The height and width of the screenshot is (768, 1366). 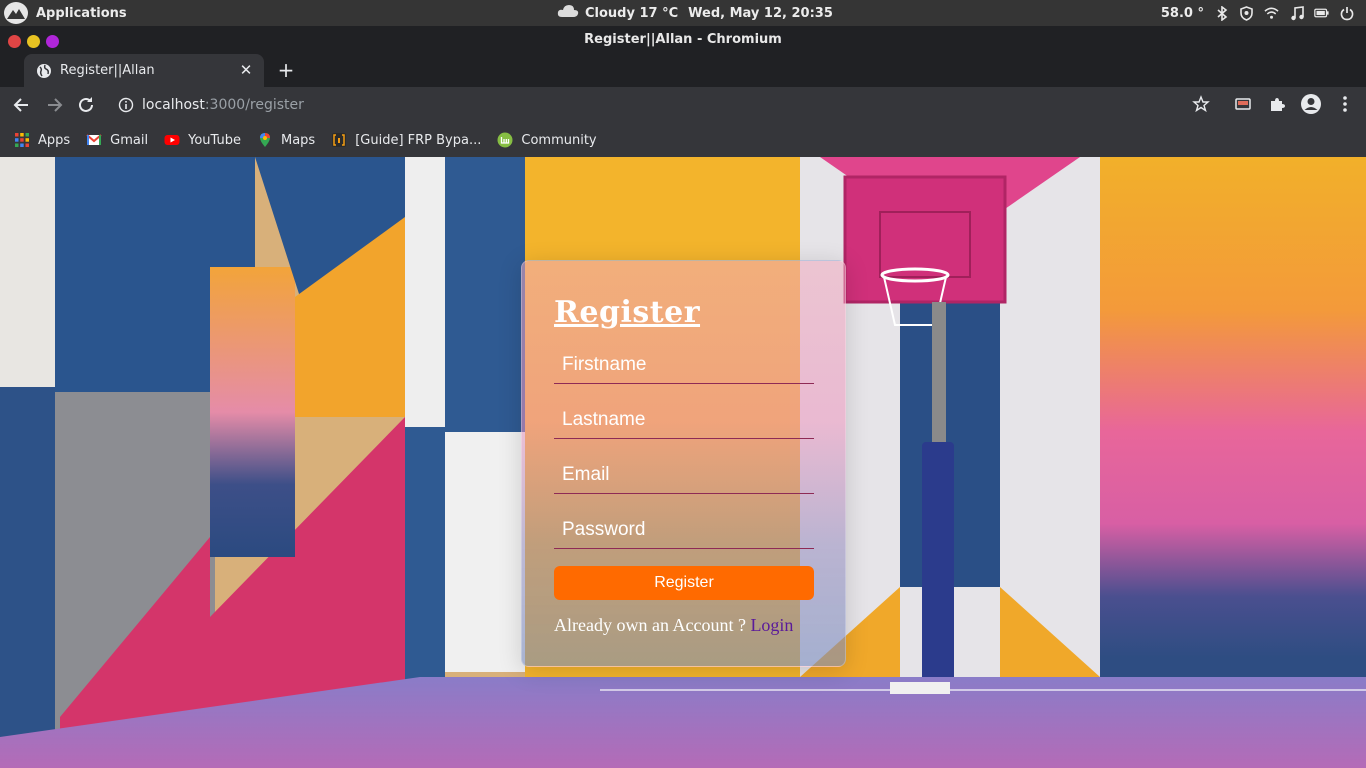 I want to click on bookmark-youtube: YouTube, so click(x=202, y=140).